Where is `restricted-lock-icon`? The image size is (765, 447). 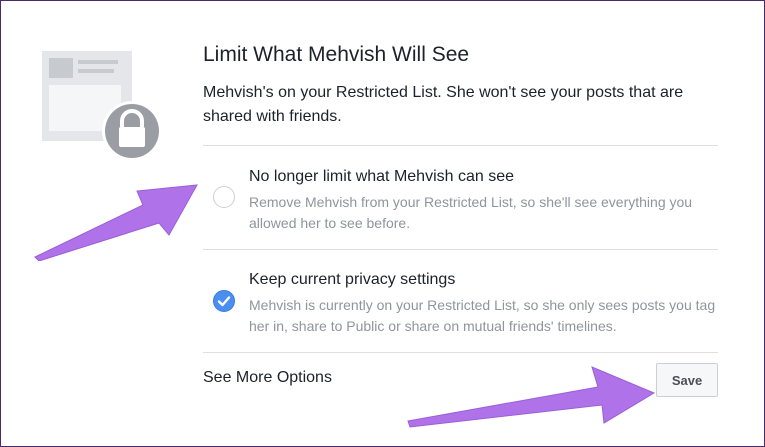 restricted-lock-icon is located at coordinates (102, 106).